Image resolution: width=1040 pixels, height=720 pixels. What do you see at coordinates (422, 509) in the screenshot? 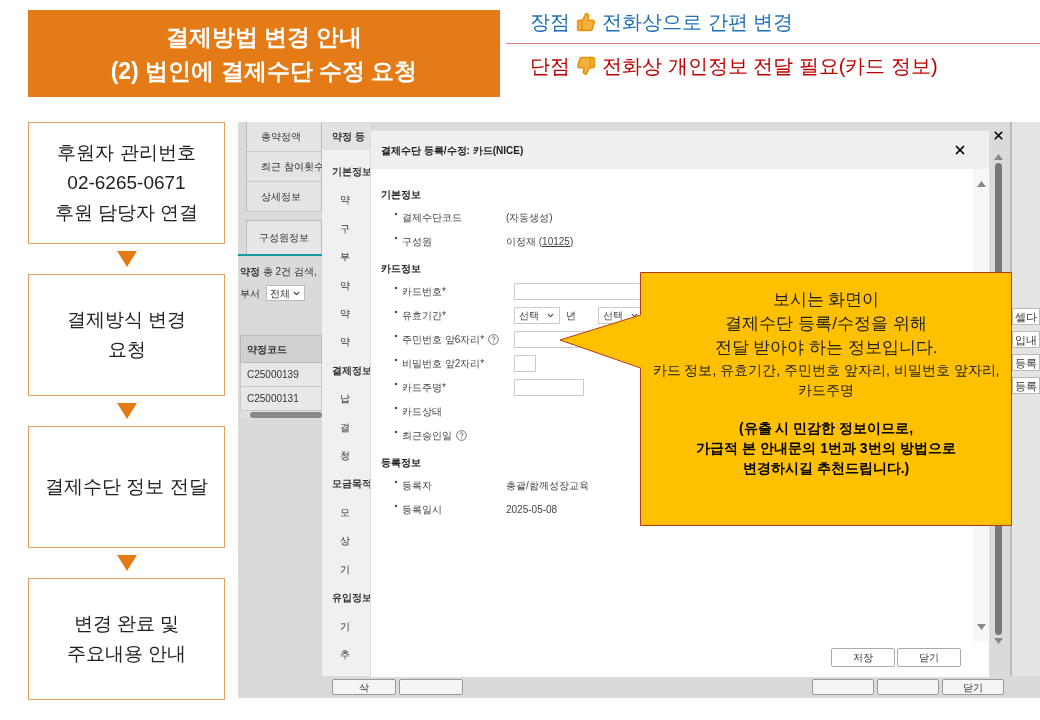
I see `field-label: 등록일시` at bounding box center [422, 509].